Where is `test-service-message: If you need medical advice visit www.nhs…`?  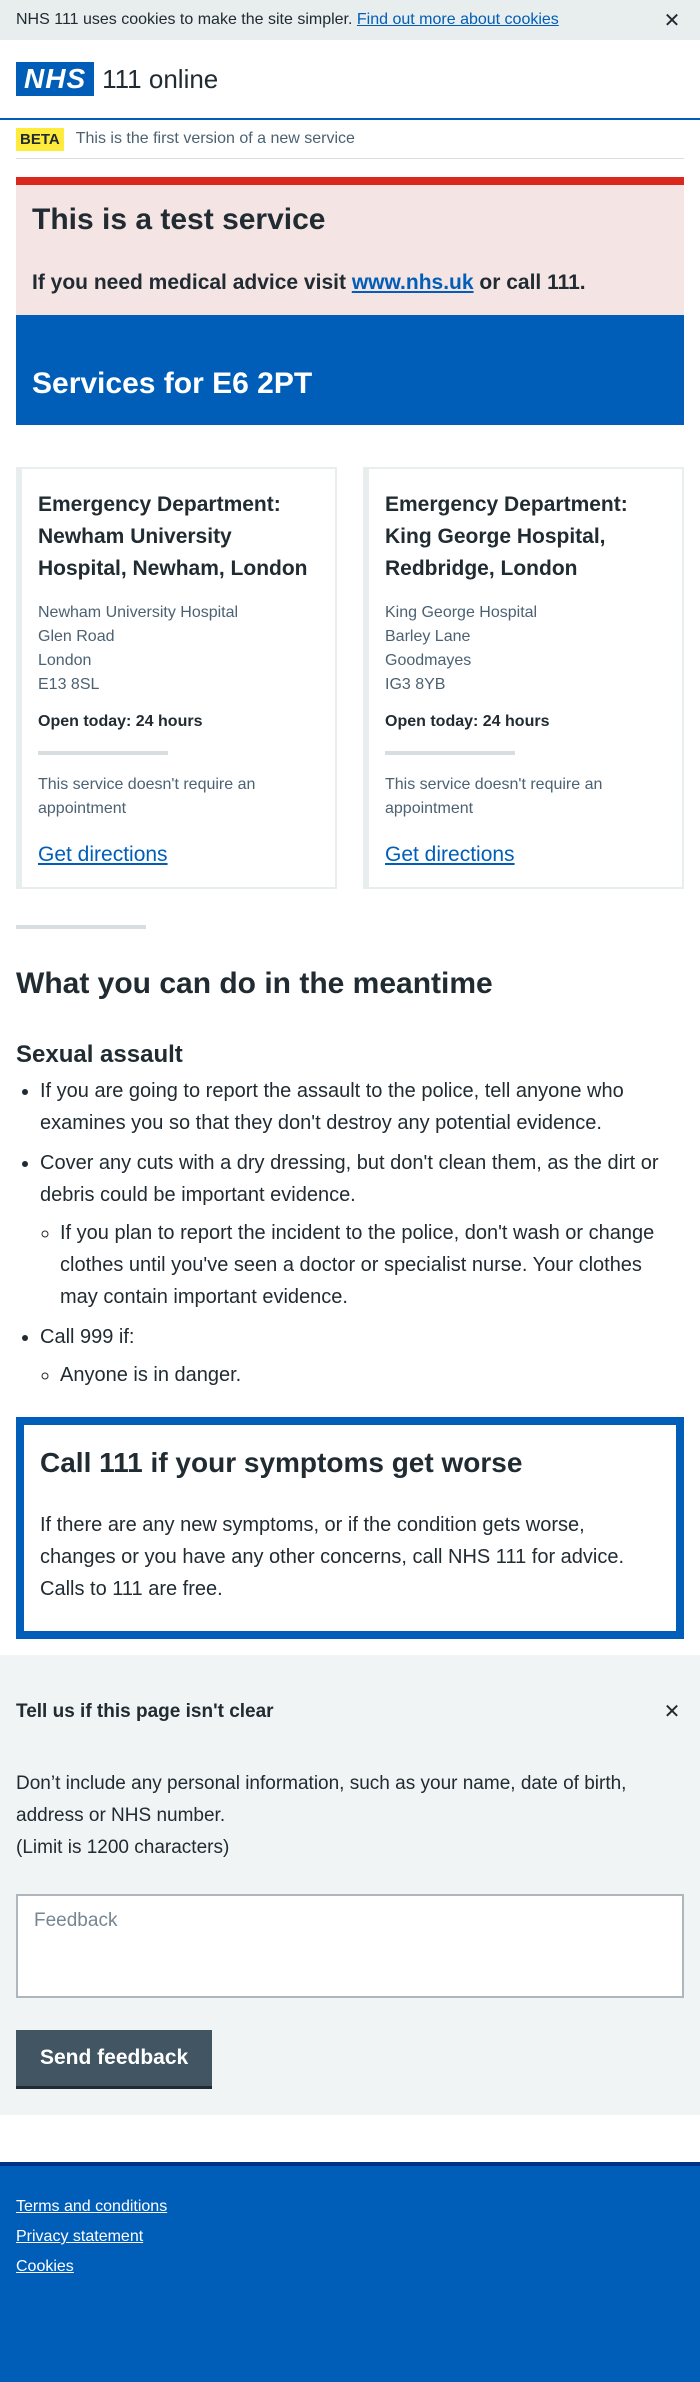
test-service-message: If you need medical advice visit www.nhs… is located at coordinates (350, 283).